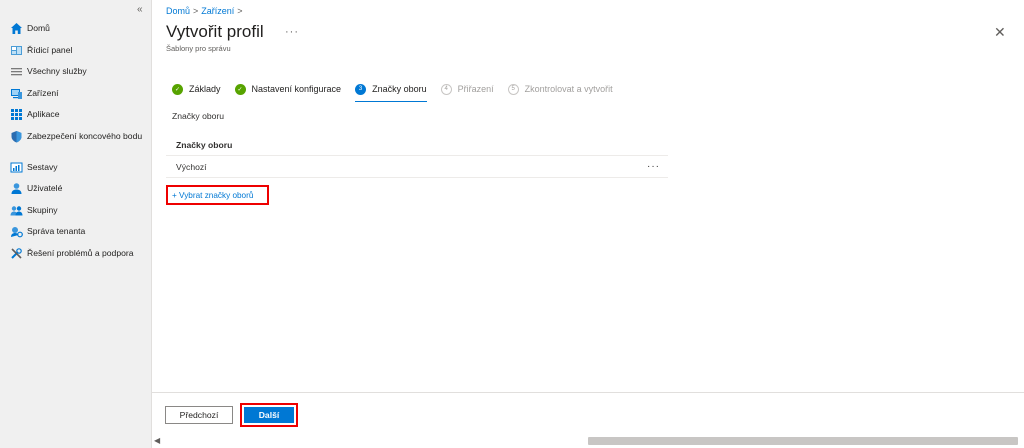  What do you see at coordinates (16, 114) in the screenshot?
I see `apps-icon` at bounding box center [16, 114].